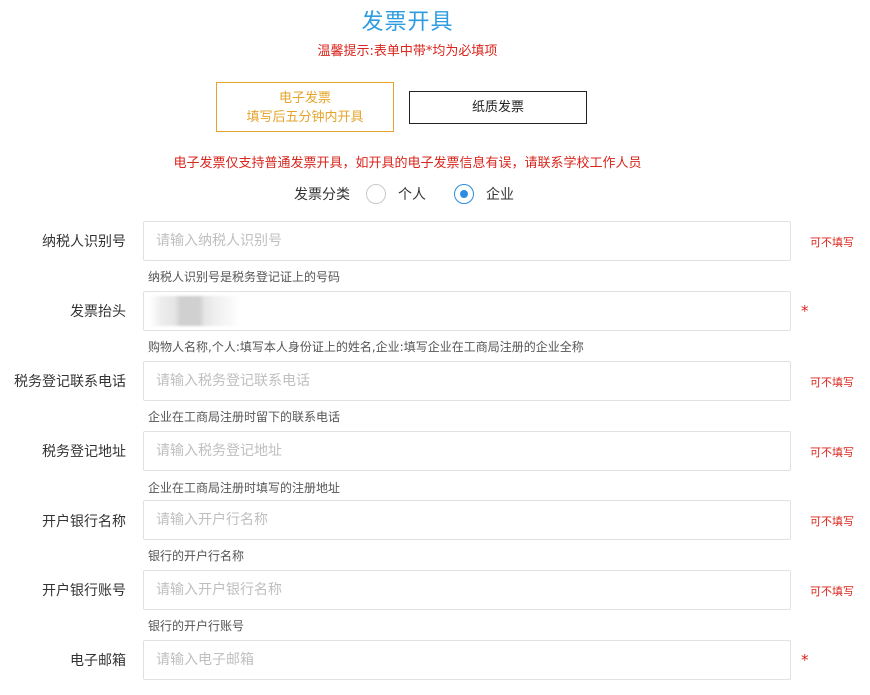 This screenshot has height=695, width=870. What do you see at coordinates (467, 451) in the screenshot?
I see `tax-address-input` at bounding box center [467, 451].